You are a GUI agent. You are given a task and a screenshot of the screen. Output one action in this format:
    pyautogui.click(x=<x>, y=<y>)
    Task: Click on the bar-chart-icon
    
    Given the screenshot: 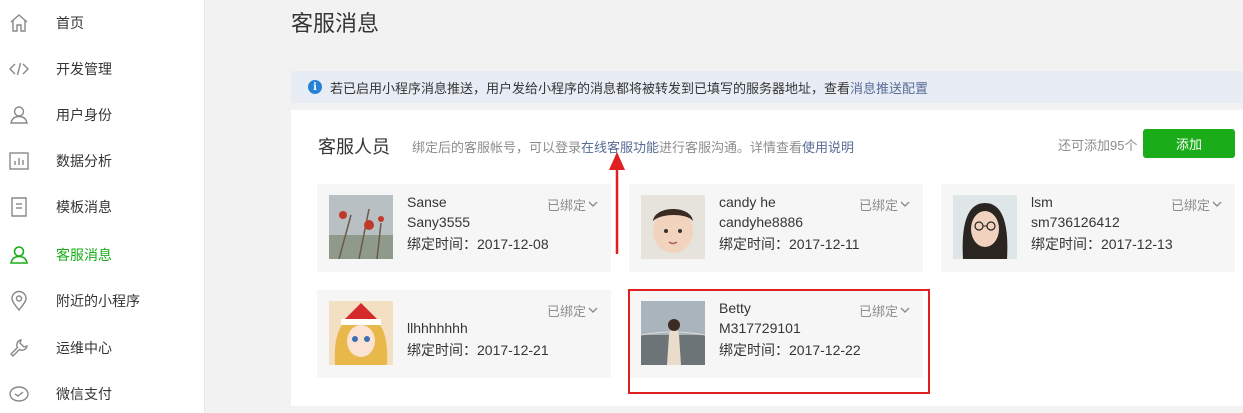 What is the action you would take?
    pyautogui.click(x=19, y=161)
    